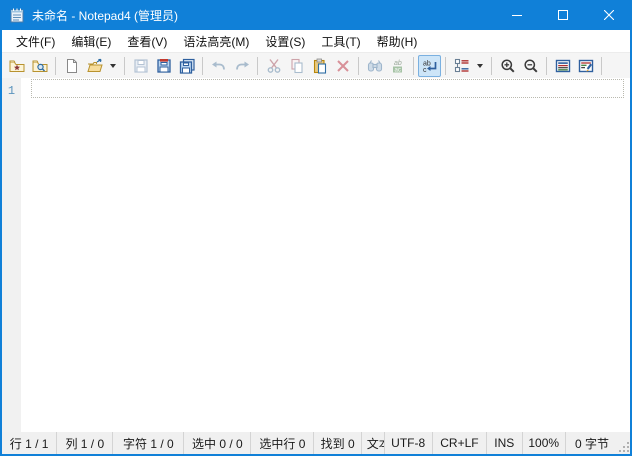  I want to click on zoom-in-icon, so click(507, 65).